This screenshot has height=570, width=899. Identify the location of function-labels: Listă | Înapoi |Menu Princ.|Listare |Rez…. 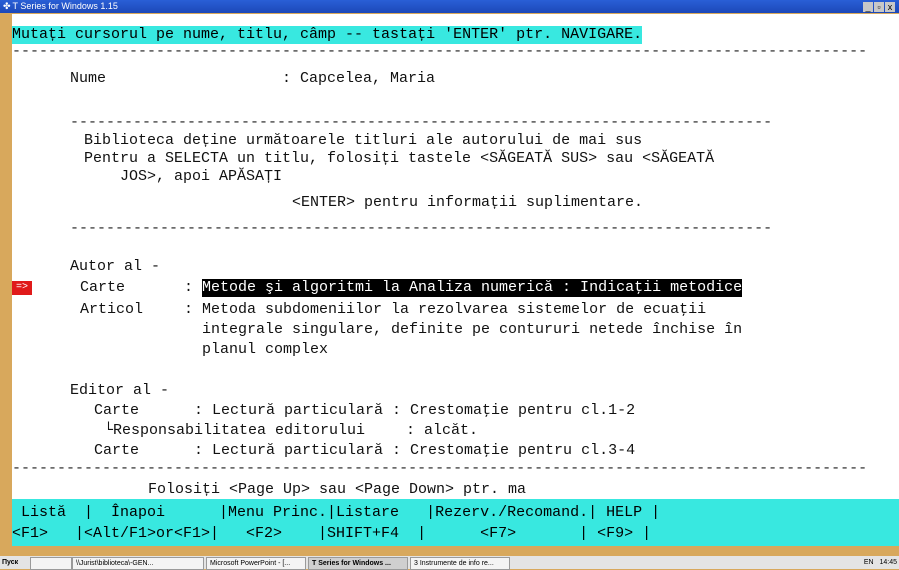
(336, 513).